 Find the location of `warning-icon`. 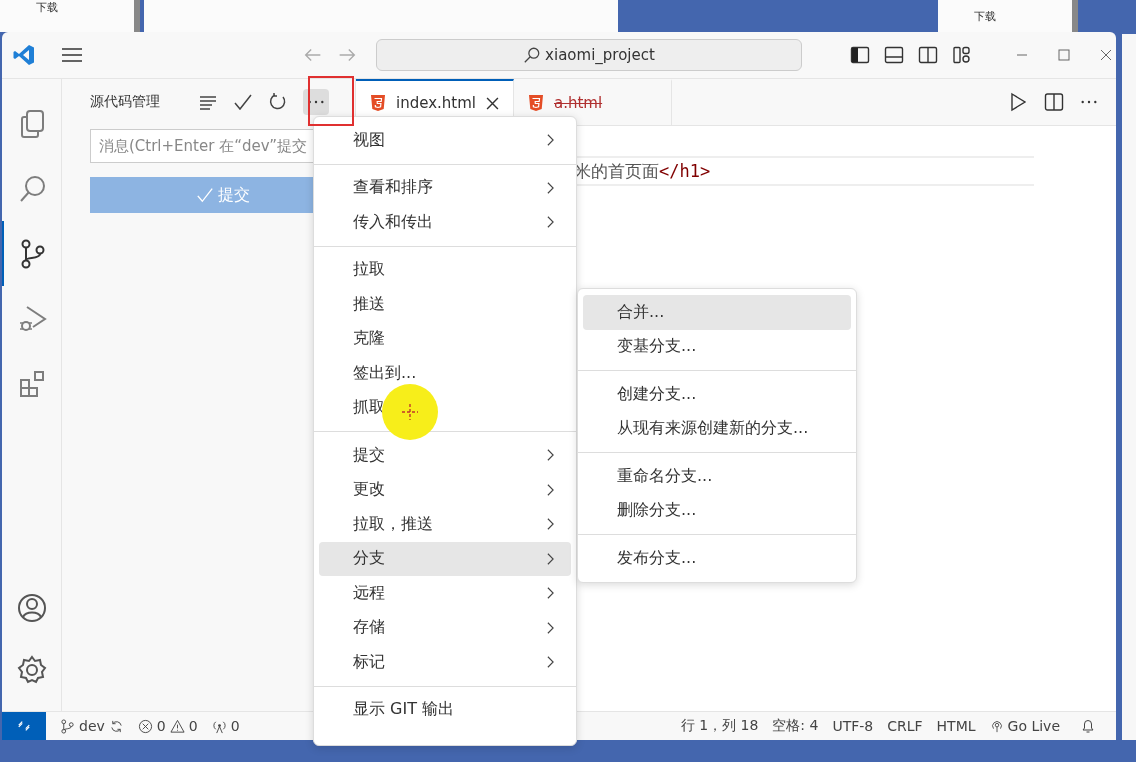

warning-icon is located at coordinates (177, 726).